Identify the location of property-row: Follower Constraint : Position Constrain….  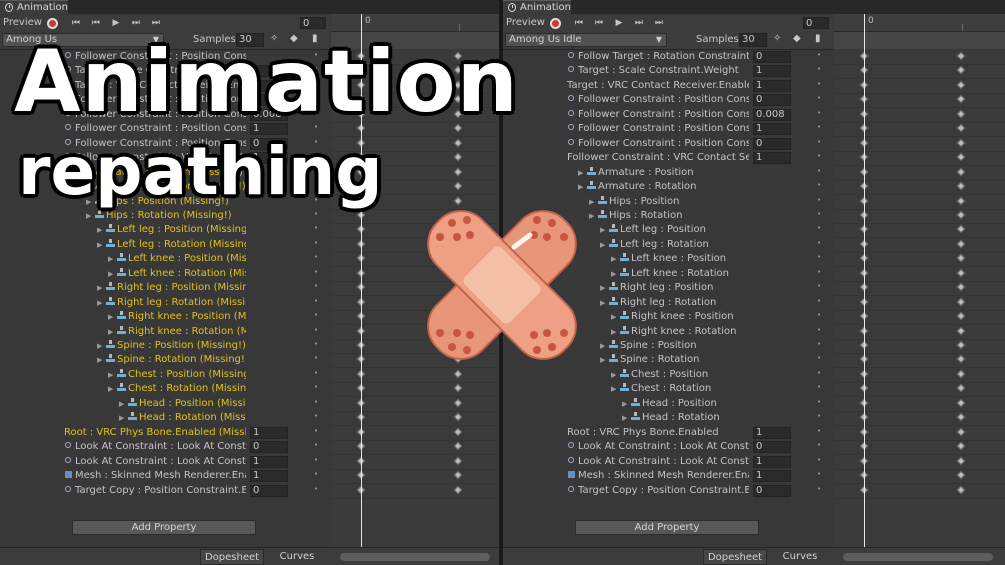
(668, 129).